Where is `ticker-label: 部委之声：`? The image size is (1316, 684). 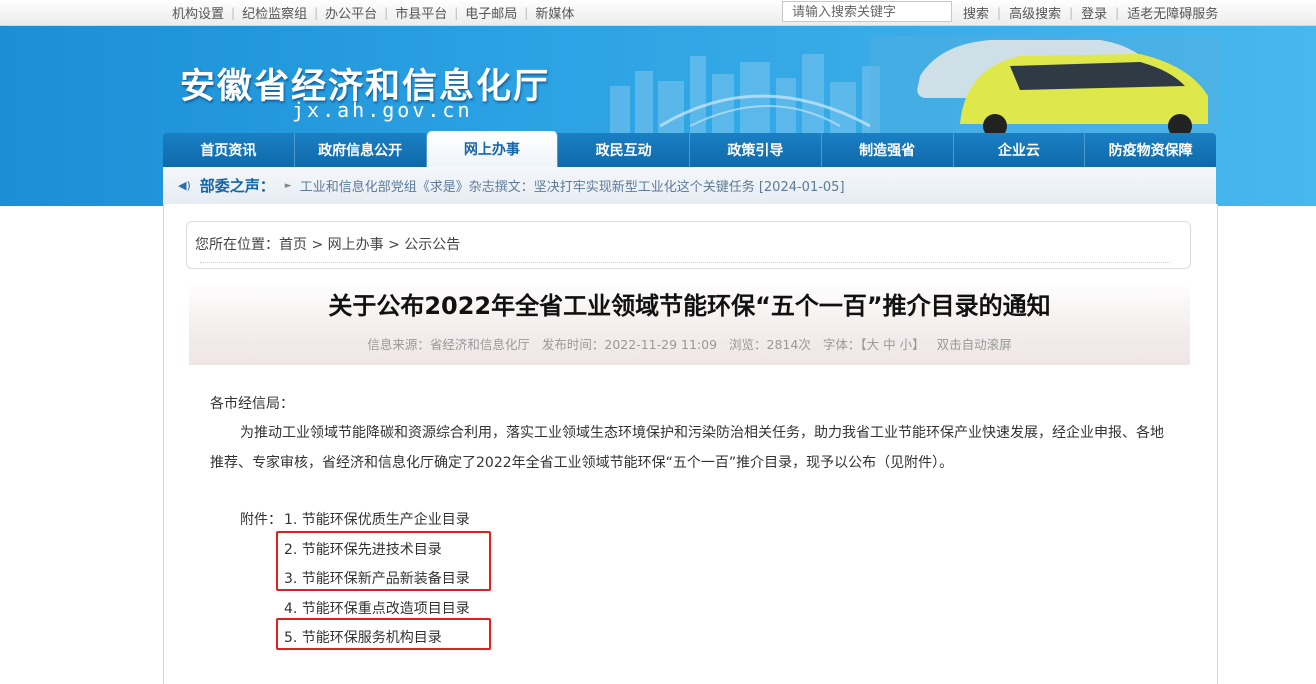
ticker-label: 部委之声： is located at coordinates (237, 186).